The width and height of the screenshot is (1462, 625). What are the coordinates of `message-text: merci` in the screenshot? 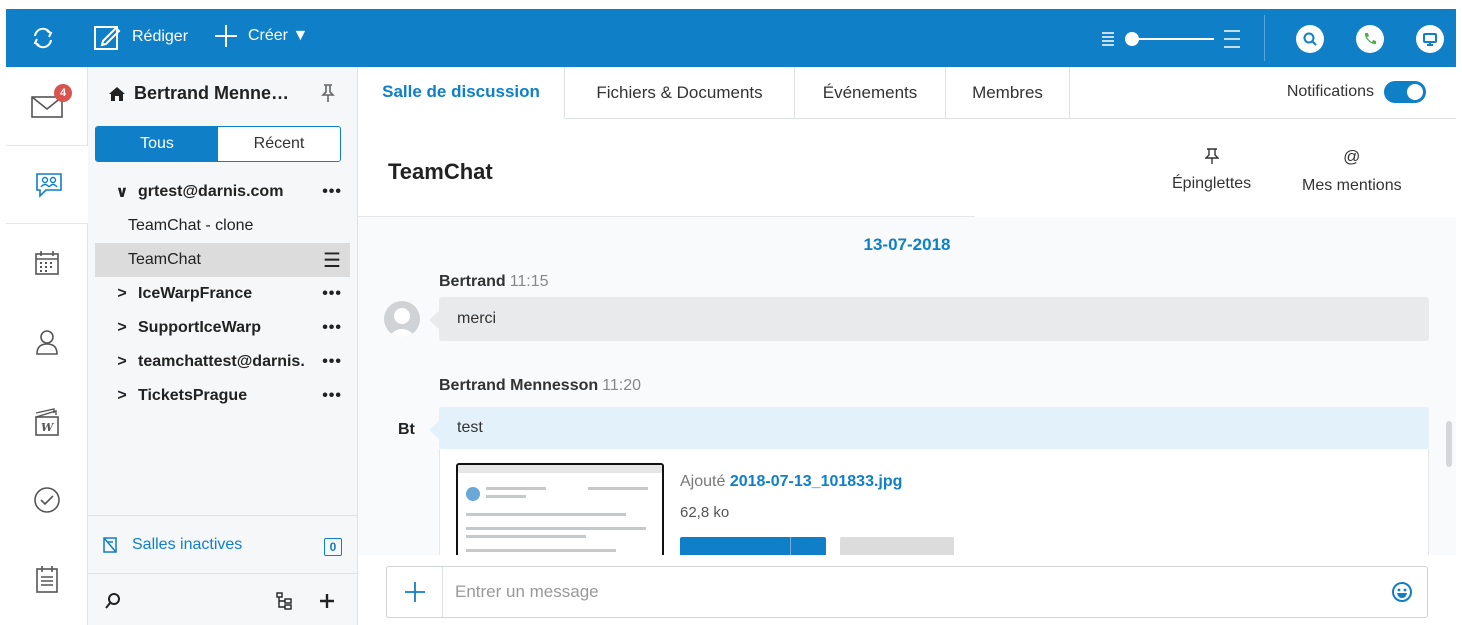 It's located at (477, 318).